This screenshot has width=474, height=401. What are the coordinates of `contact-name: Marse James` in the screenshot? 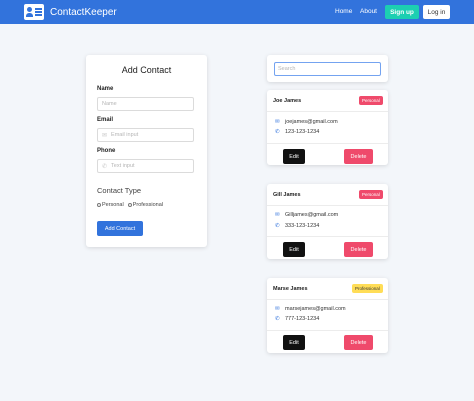 It's located at (290, 289).